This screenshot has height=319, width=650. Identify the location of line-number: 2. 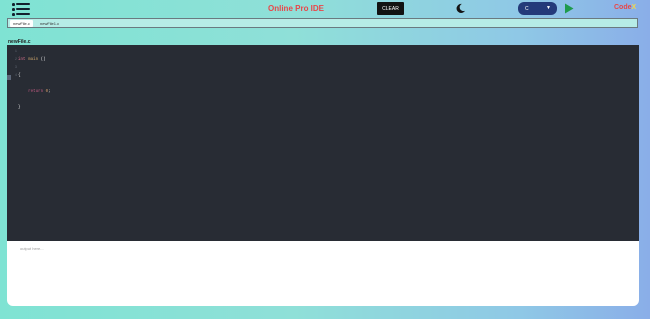
(15, 60).